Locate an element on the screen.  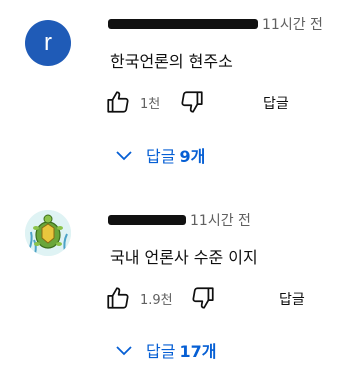
replies-count: 17개 is located at coordinates (198, 351).